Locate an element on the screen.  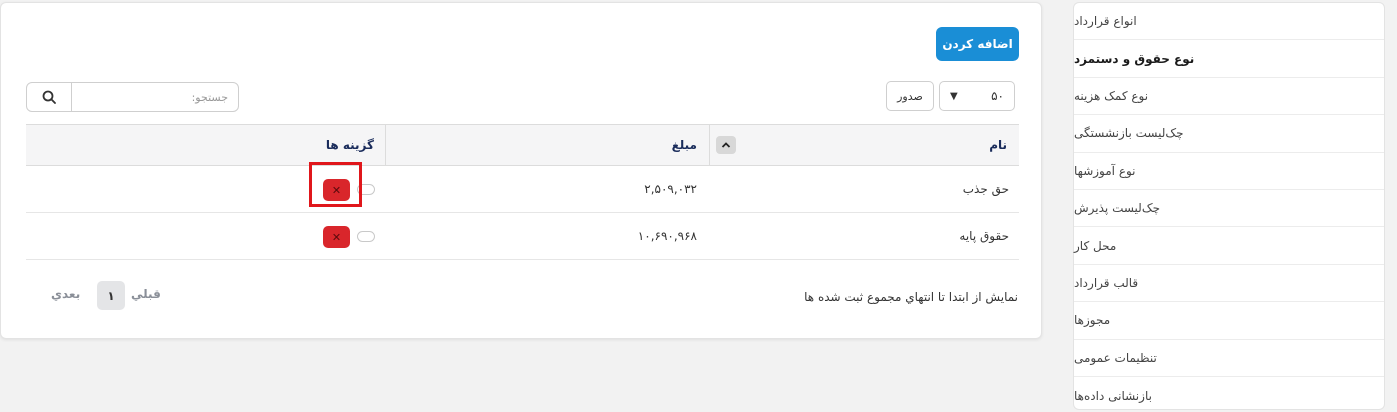
chevron-down-icon: ▼ is located at coordinates (954, 96).